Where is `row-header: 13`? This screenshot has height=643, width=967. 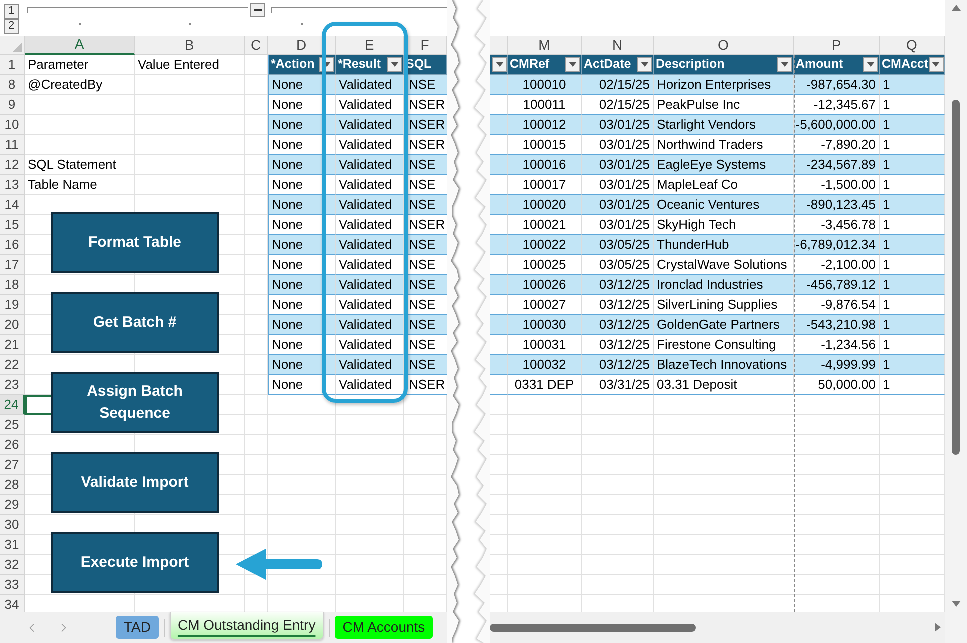 row-header: 13 is located at coordinates (12, 185).